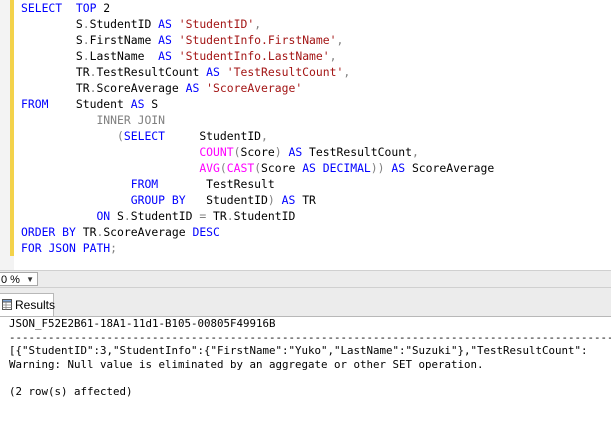 The height and width of the screenshot is (426, 611). Describe the element at coordinates (7, 135) in the screenshot. I see `editor-gutter` at that location.